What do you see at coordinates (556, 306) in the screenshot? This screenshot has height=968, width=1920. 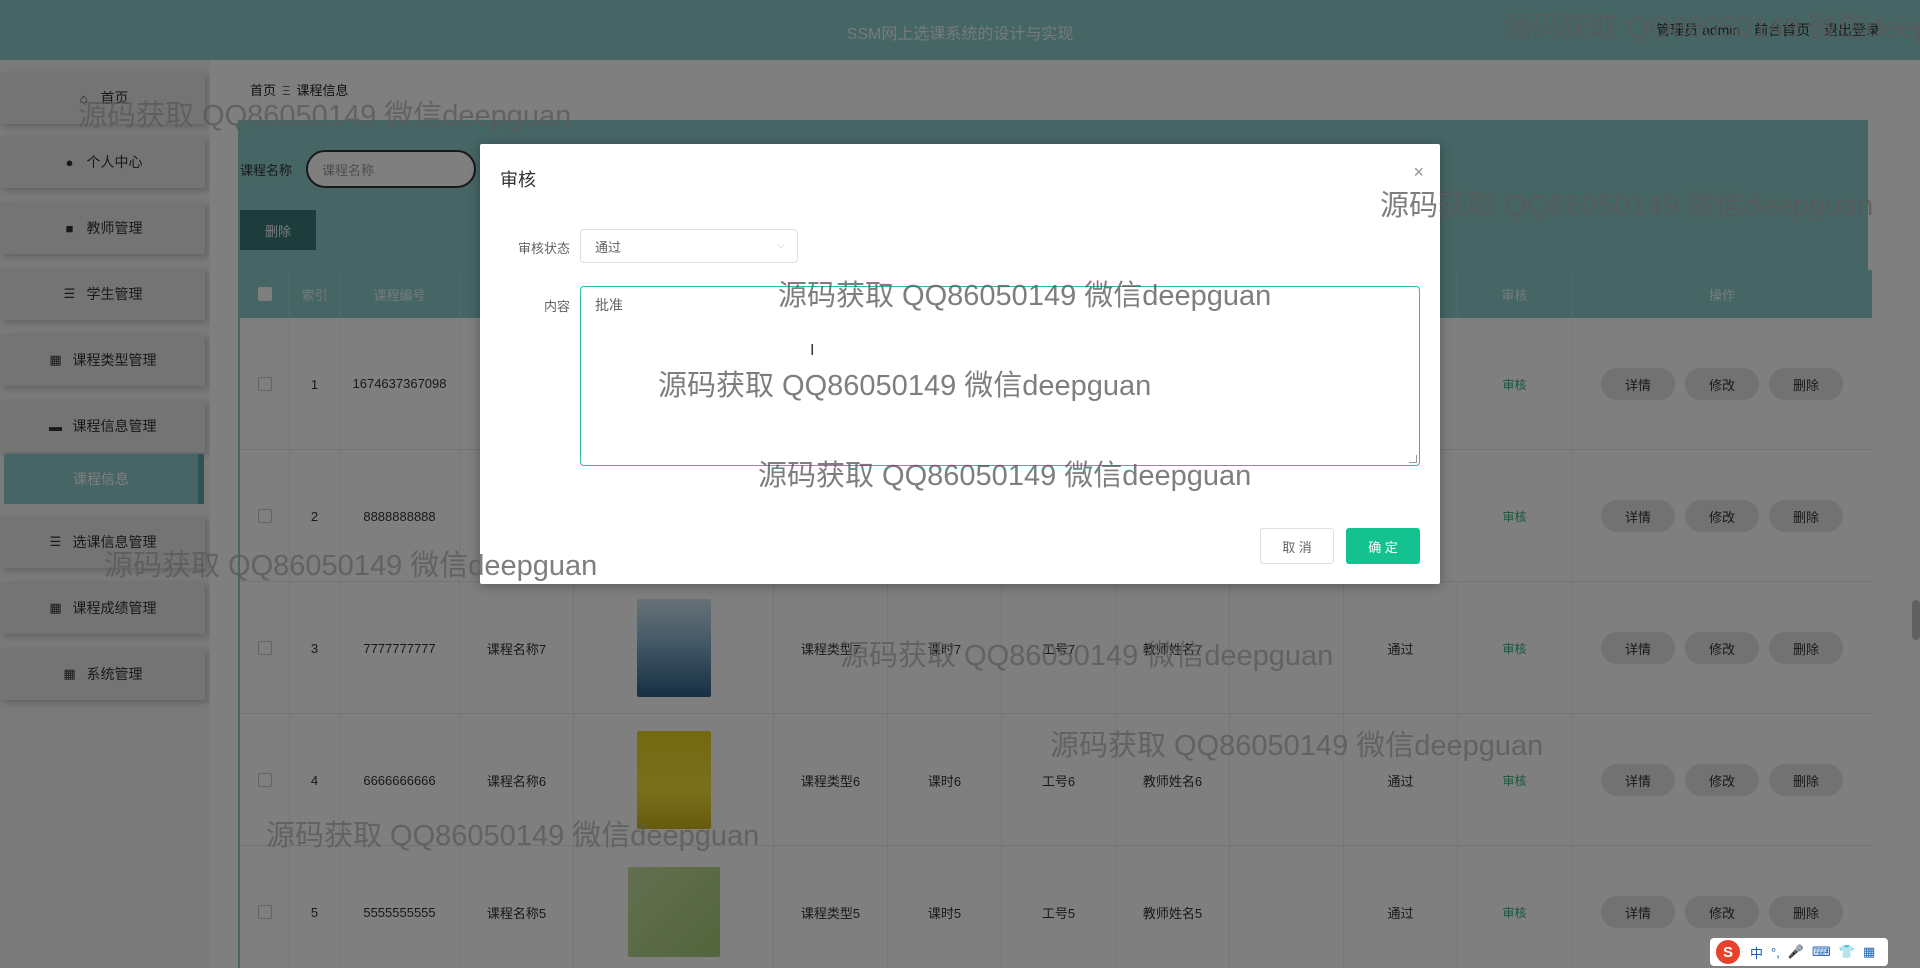 I see `content-label: 内容` at bounding box center [556, 306].